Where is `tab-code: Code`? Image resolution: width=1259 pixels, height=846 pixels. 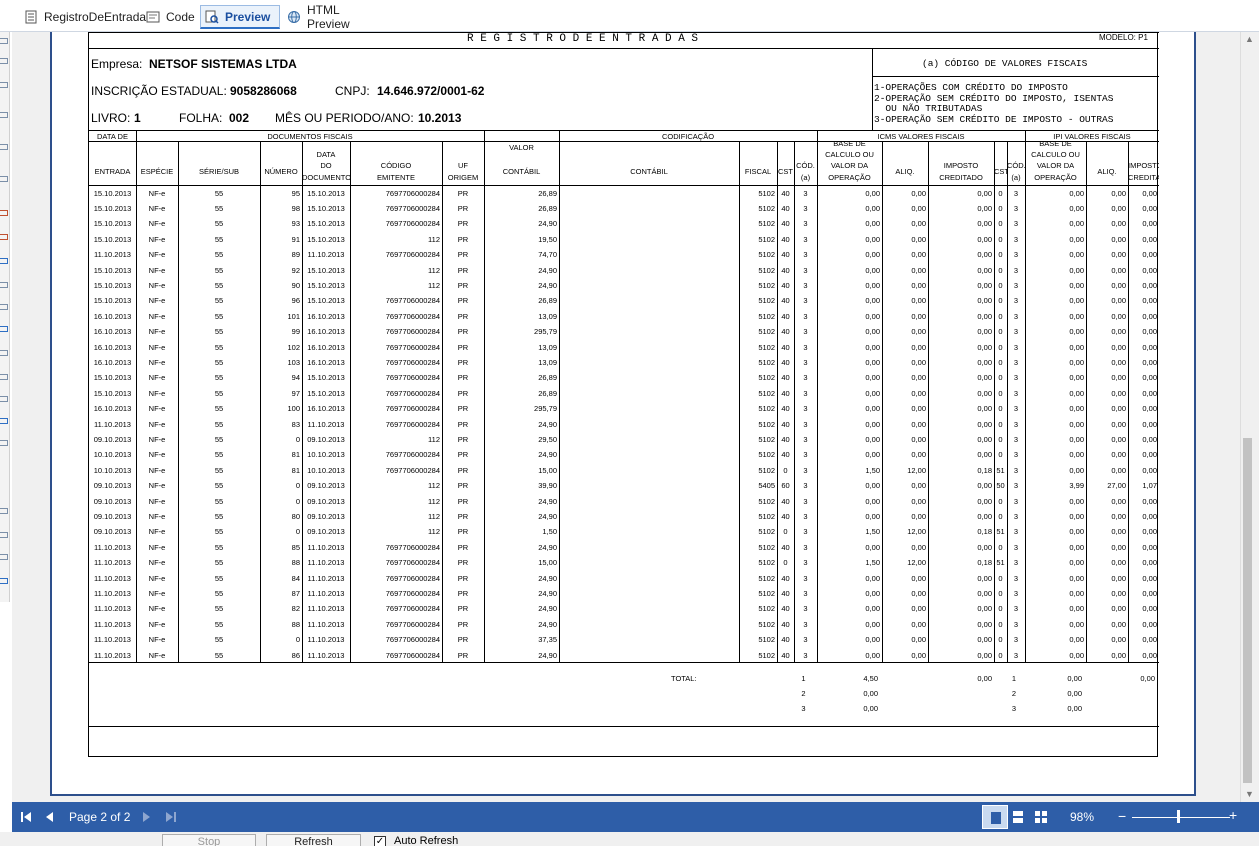 tab-code: Code is located at coordinates (170, 17).